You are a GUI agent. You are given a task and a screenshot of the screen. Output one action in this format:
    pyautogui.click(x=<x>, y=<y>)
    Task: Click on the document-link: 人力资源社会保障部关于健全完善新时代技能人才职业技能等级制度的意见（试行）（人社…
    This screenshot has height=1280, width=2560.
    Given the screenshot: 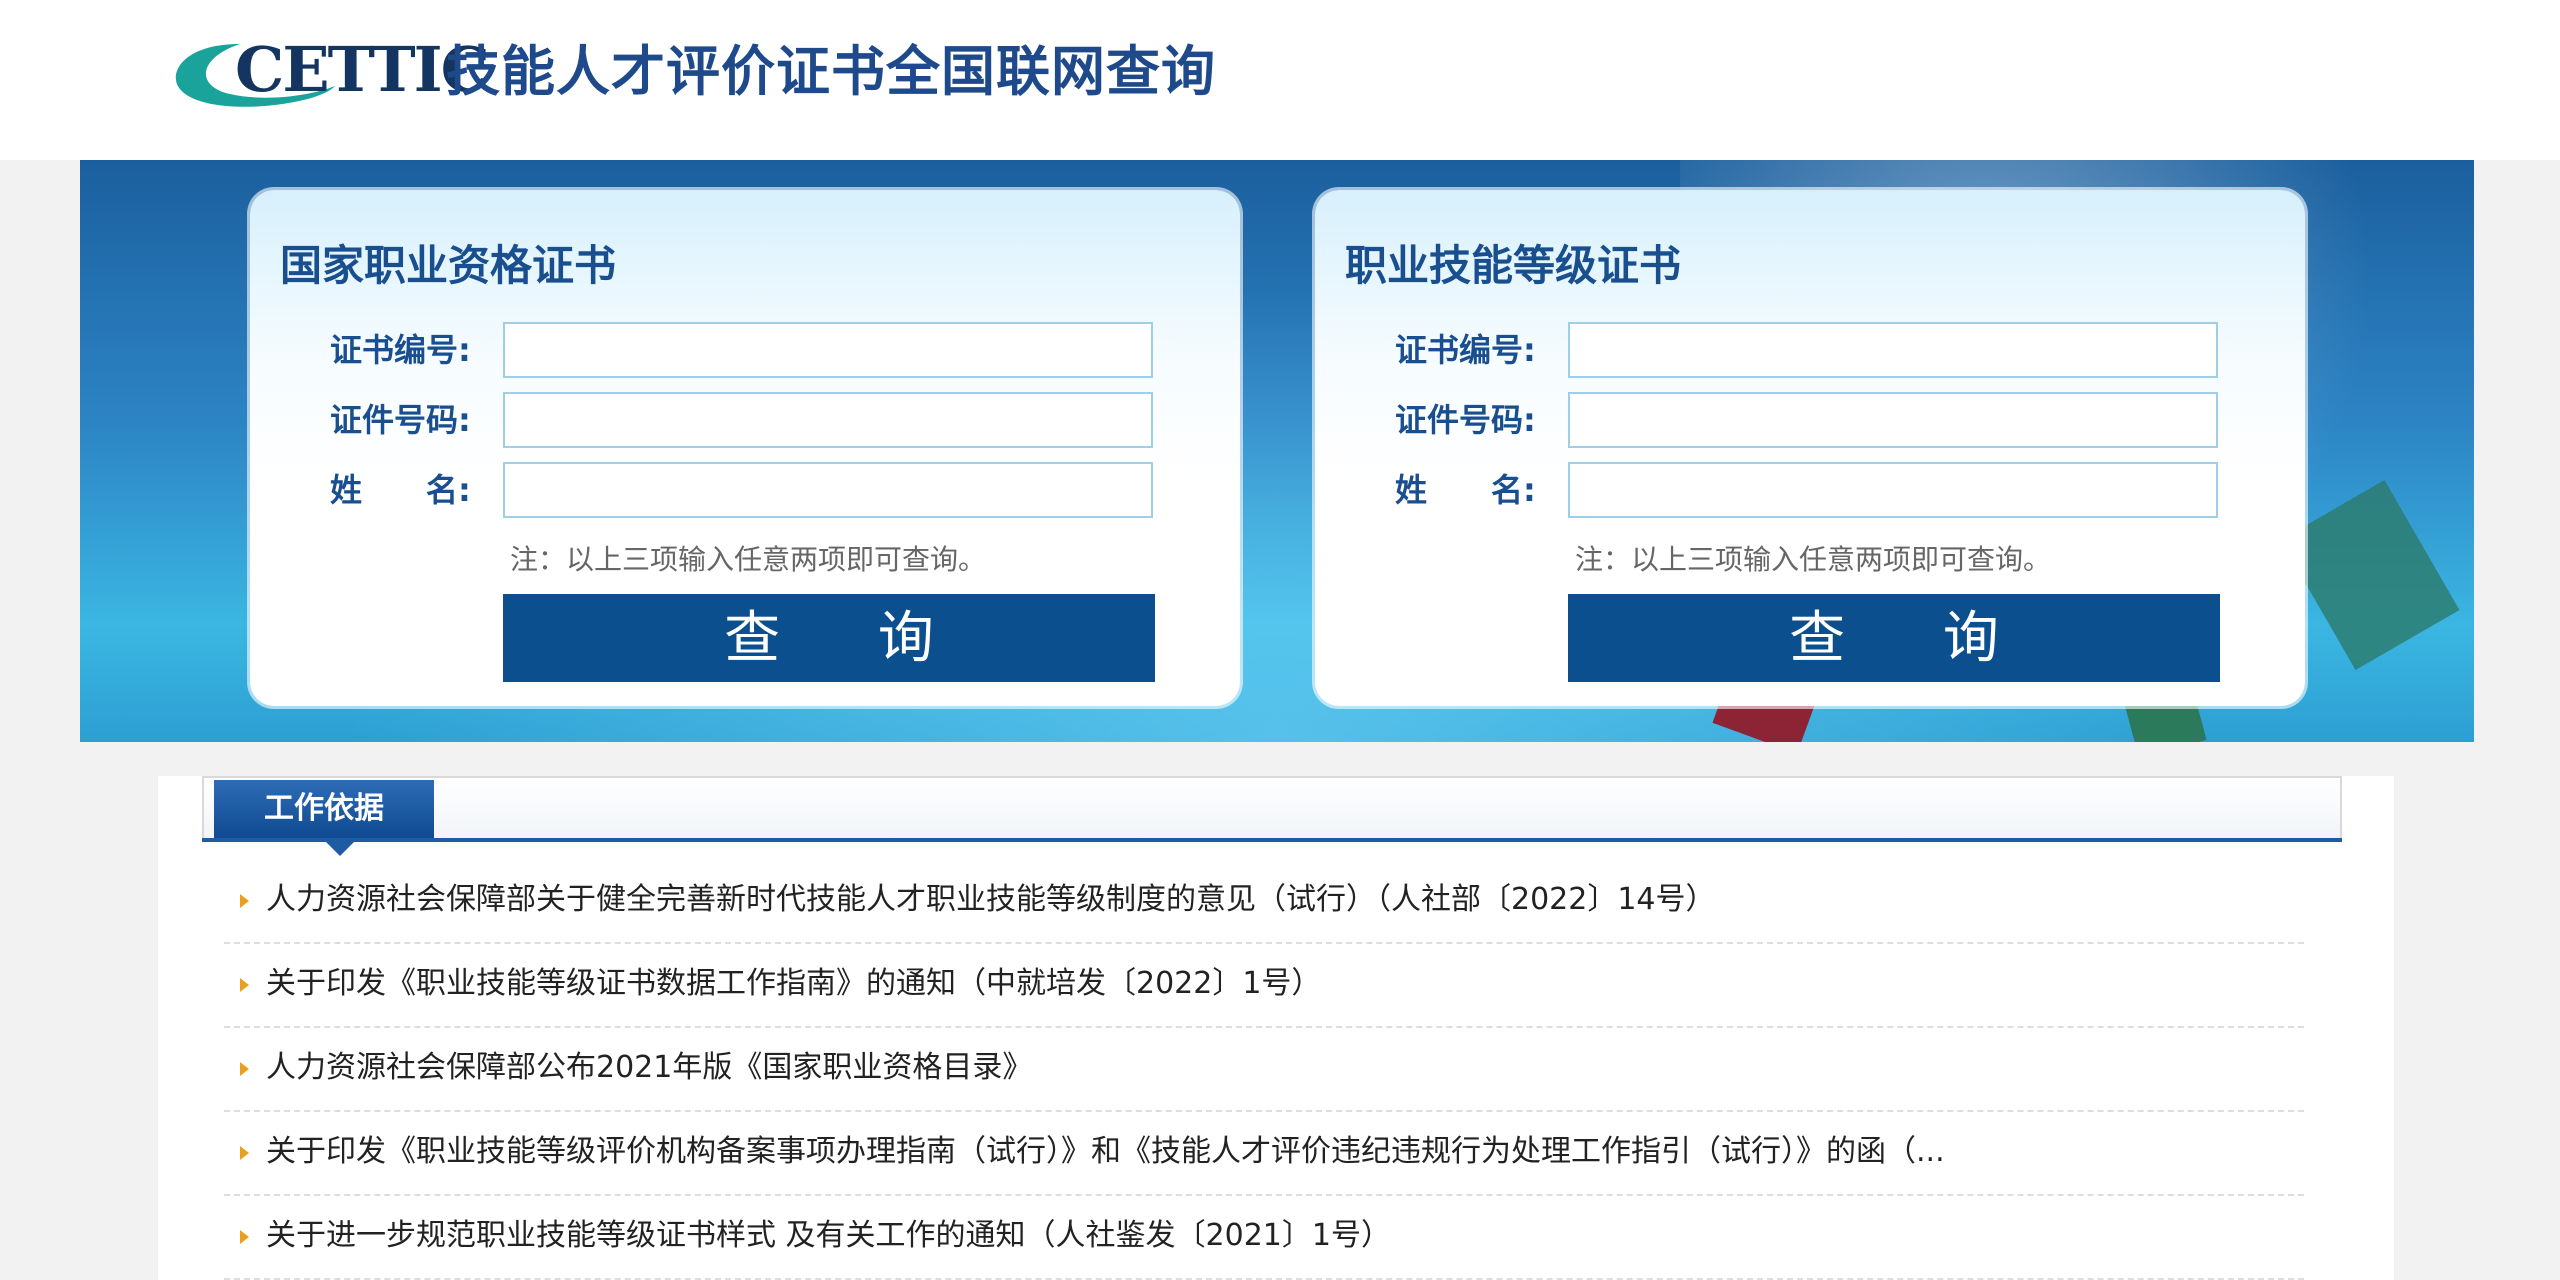 What is the action you would take?
    pyautogui.click(x=991, y=900)
    